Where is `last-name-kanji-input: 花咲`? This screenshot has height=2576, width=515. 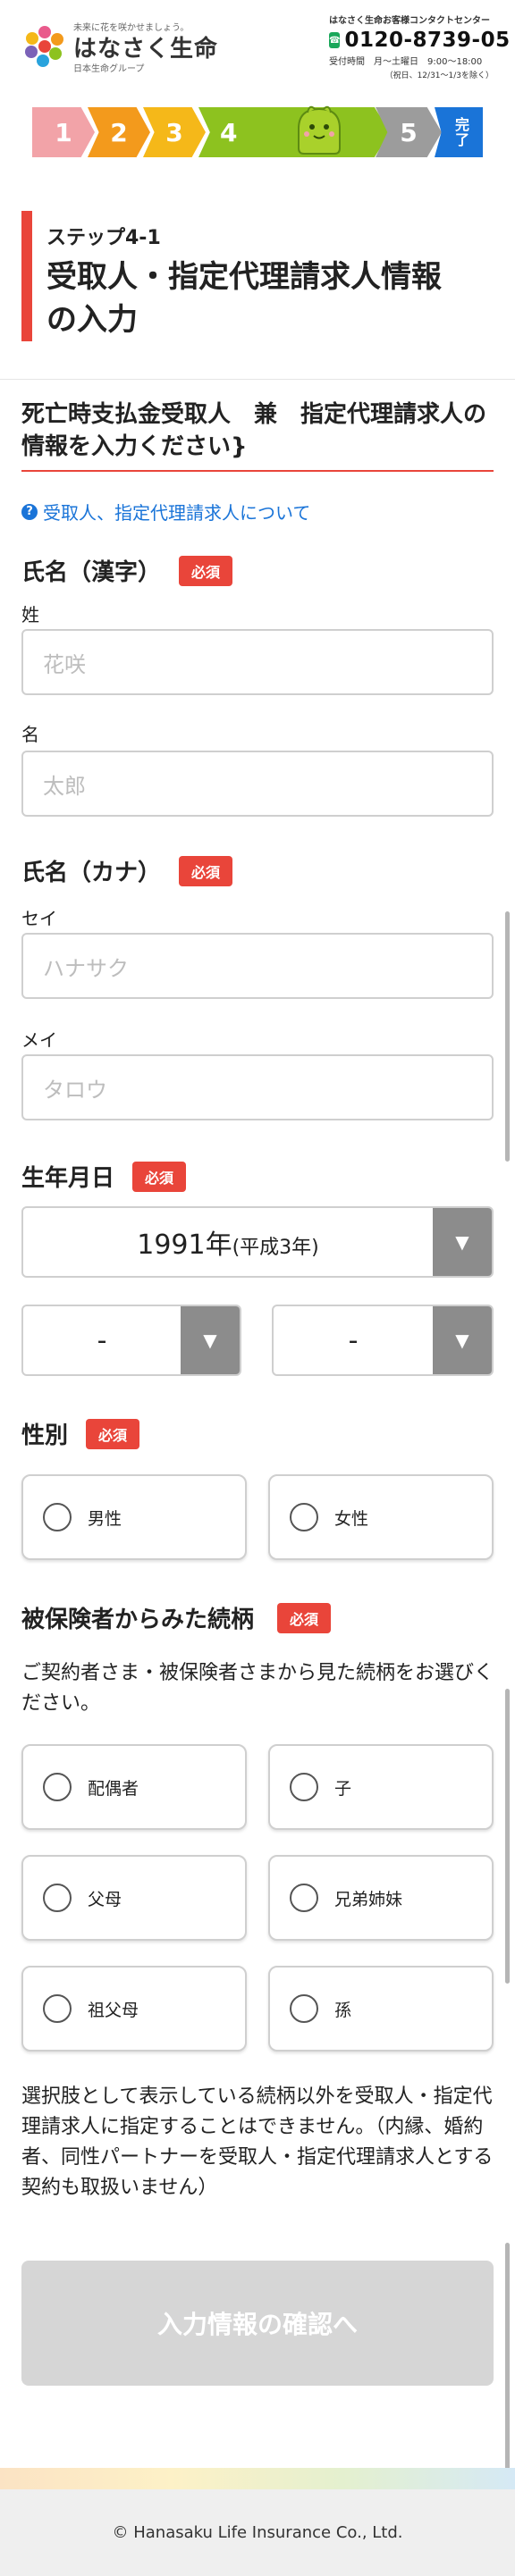 last-name-kanji-input: 花咲 is located at coordinates (257, 662).